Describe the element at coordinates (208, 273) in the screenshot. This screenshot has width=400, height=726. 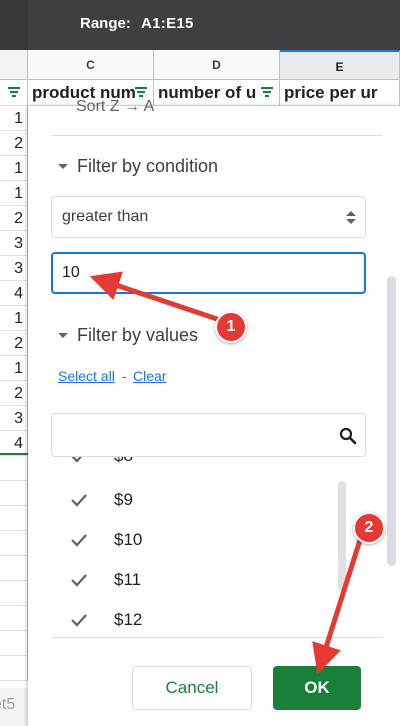
I see `condition-value-input` at that location.